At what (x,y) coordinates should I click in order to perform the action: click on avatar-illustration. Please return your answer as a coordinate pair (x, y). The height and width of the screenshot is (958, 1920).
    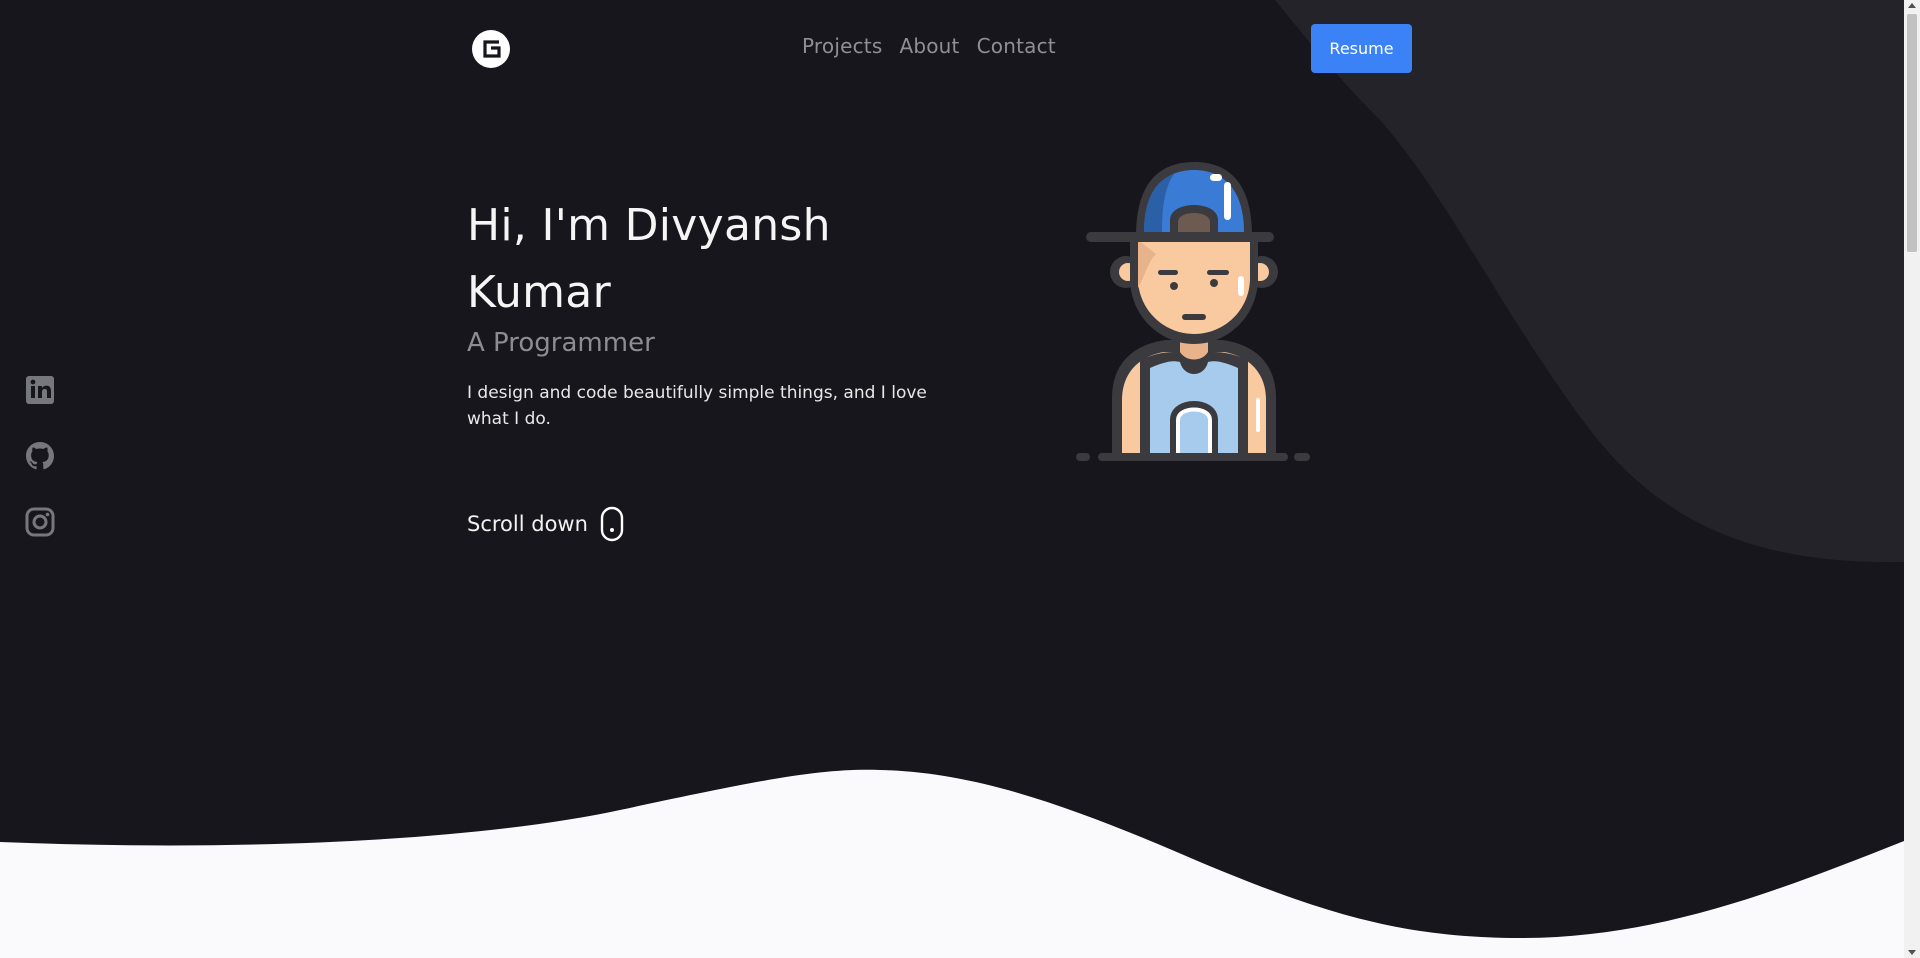
    Looking at the image, I should click on (1193, 311).